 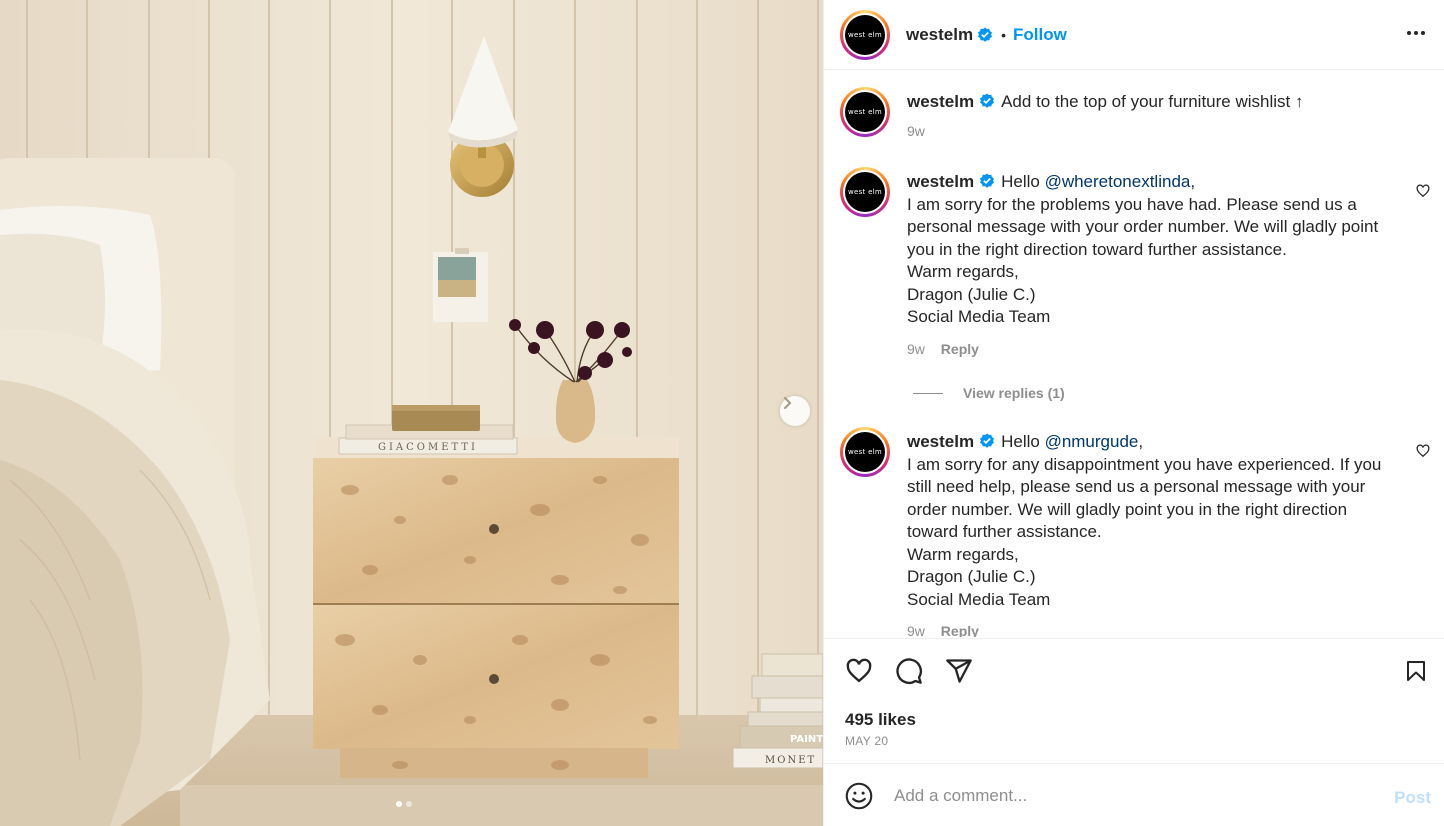 What do you see at coordinates (1004, 531) in the screenshot?
I see `comment-text-line: toward further assistance.` at bounding box center [1004, 531].